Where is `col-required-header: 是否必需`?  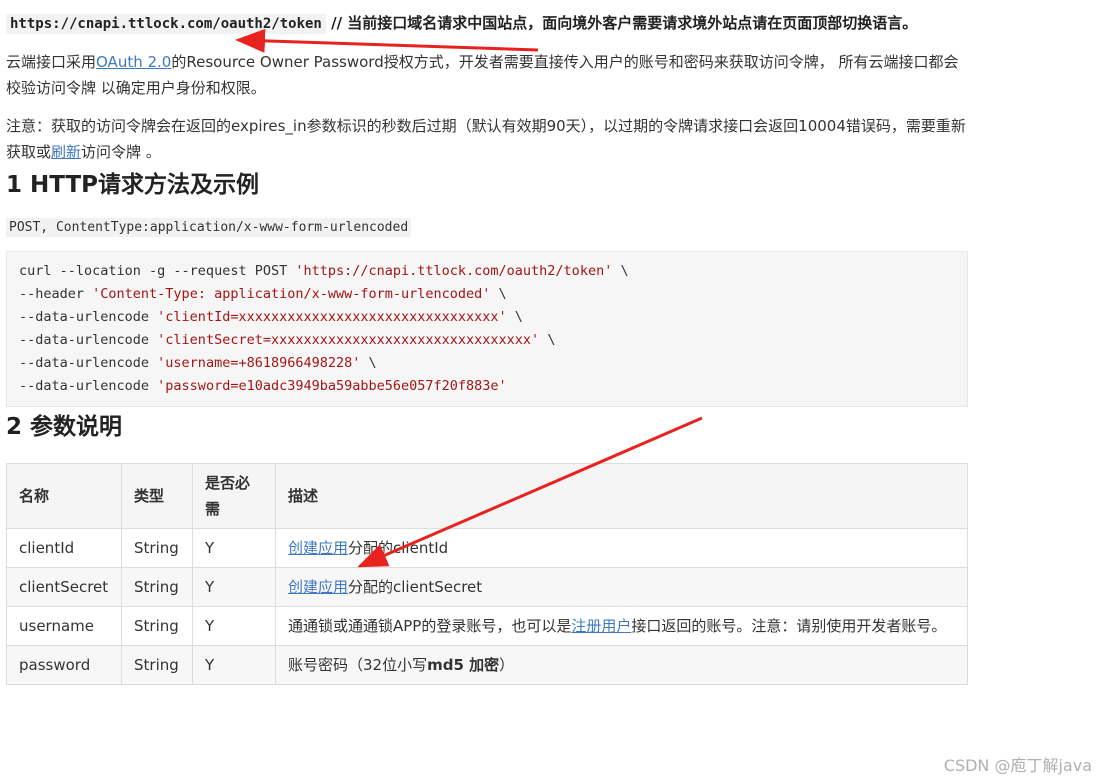 col-required-header: 是否必需 is located at coordinates (234, 496).